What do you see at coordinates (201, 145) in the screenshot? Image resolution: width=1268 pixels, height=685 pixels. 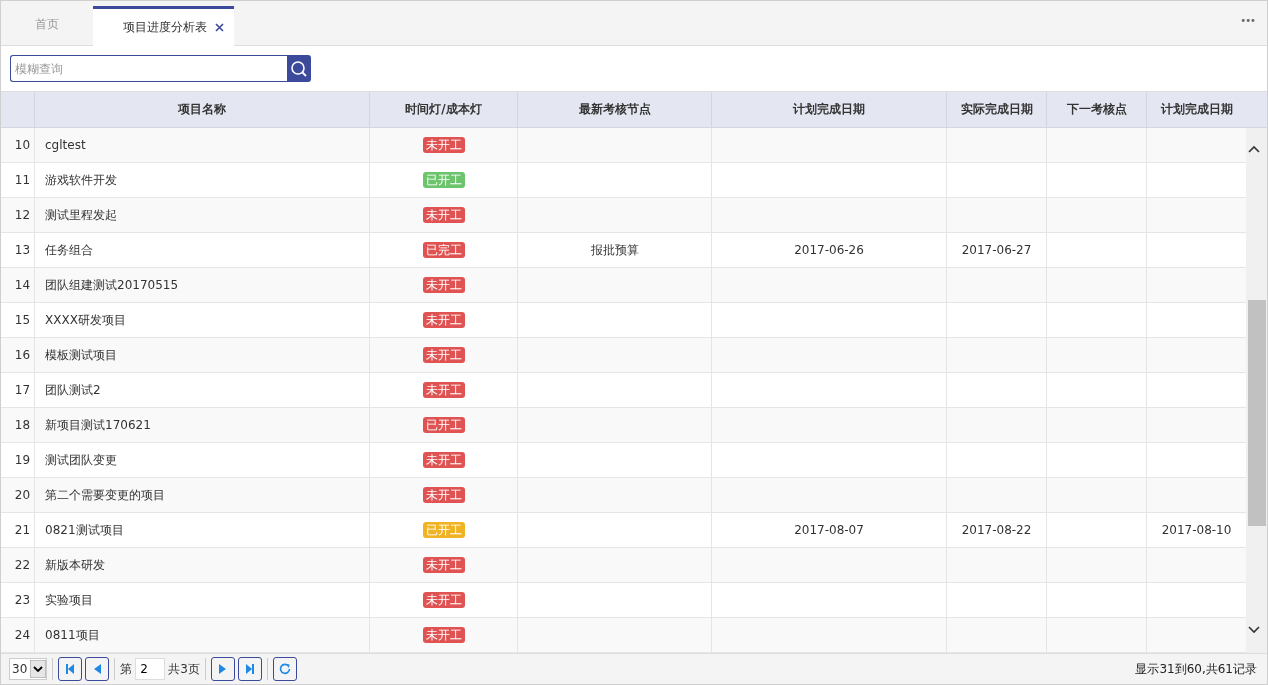 I see `table-cell: cgltest` at bounding box center [201, 145].